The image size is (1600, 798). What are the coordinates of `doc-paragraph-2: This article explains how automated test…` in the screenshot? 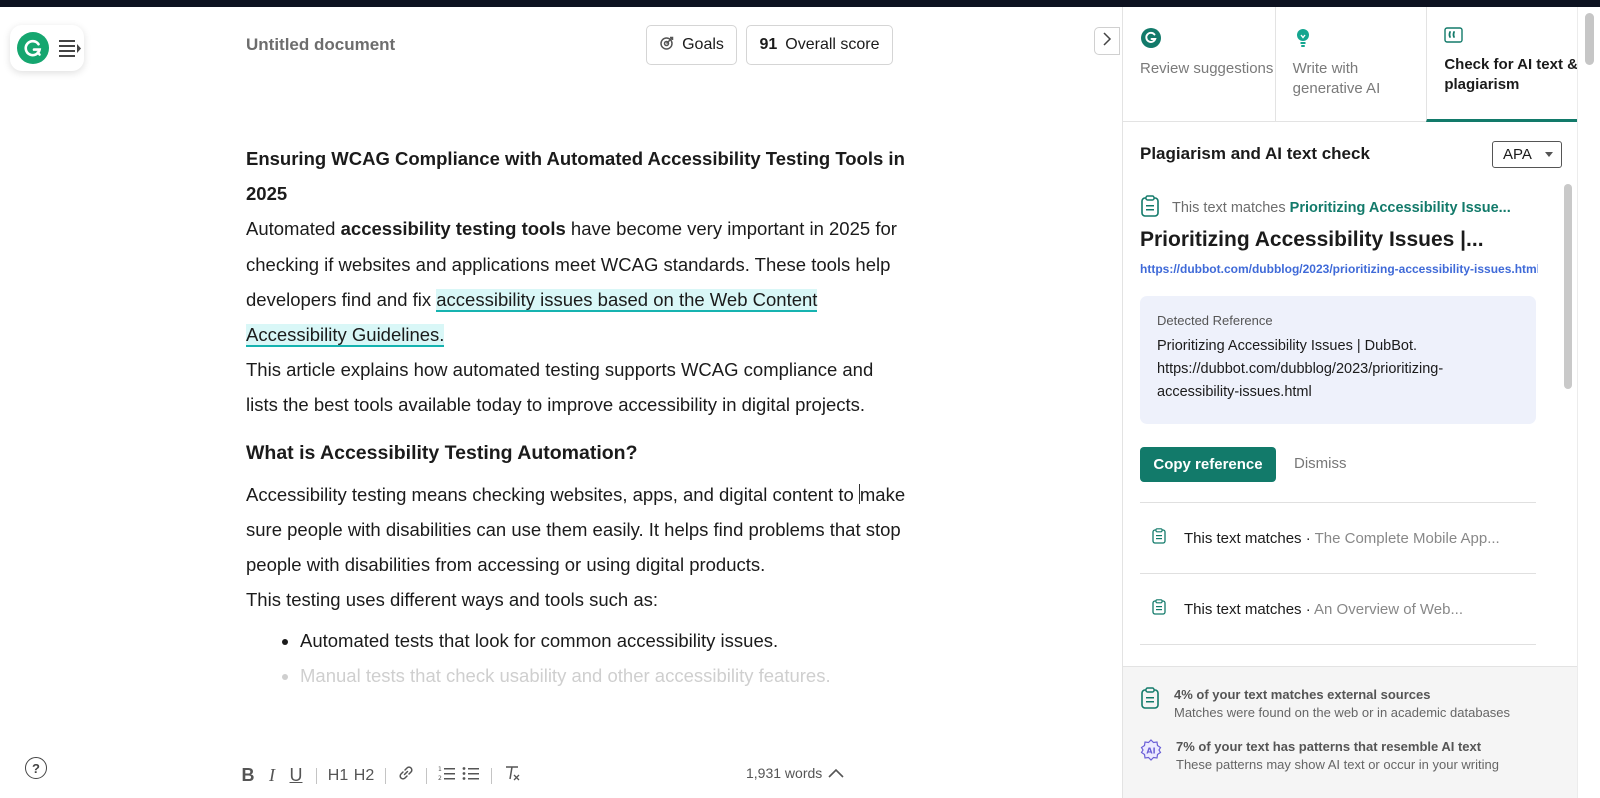 It's located at (560, 387).